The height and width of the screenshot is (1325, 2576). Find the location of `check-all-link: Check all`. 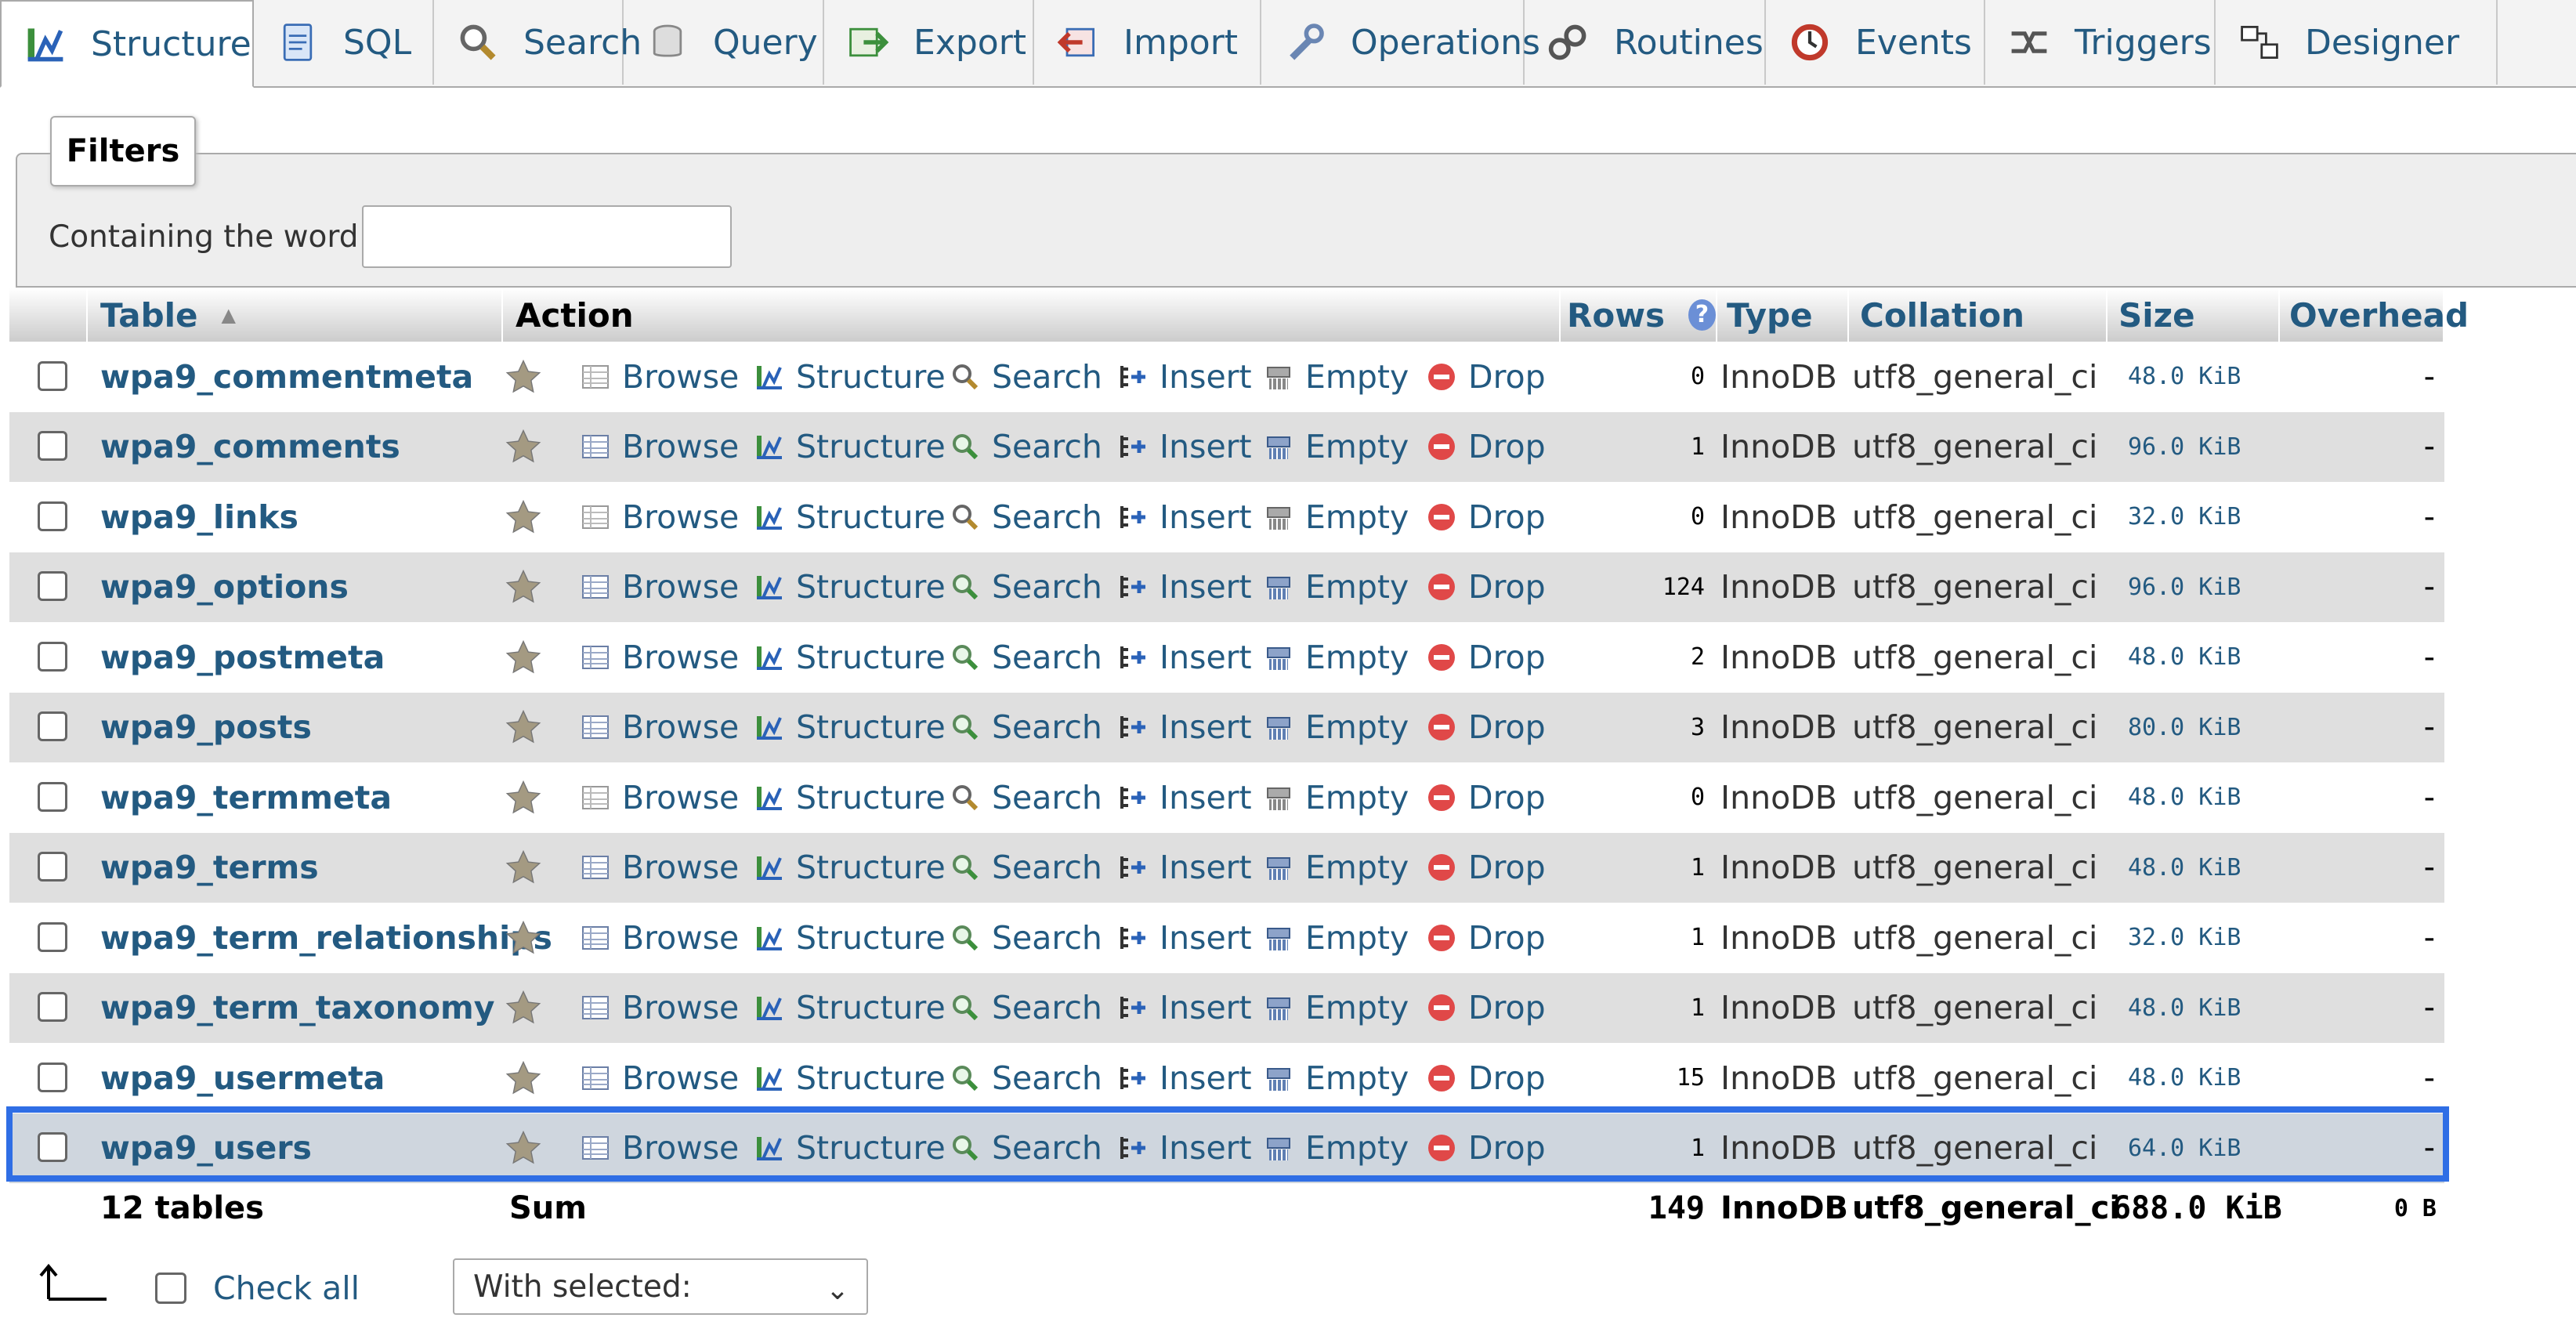

check-all-link: Check all is located at coordinates (286, 1288).